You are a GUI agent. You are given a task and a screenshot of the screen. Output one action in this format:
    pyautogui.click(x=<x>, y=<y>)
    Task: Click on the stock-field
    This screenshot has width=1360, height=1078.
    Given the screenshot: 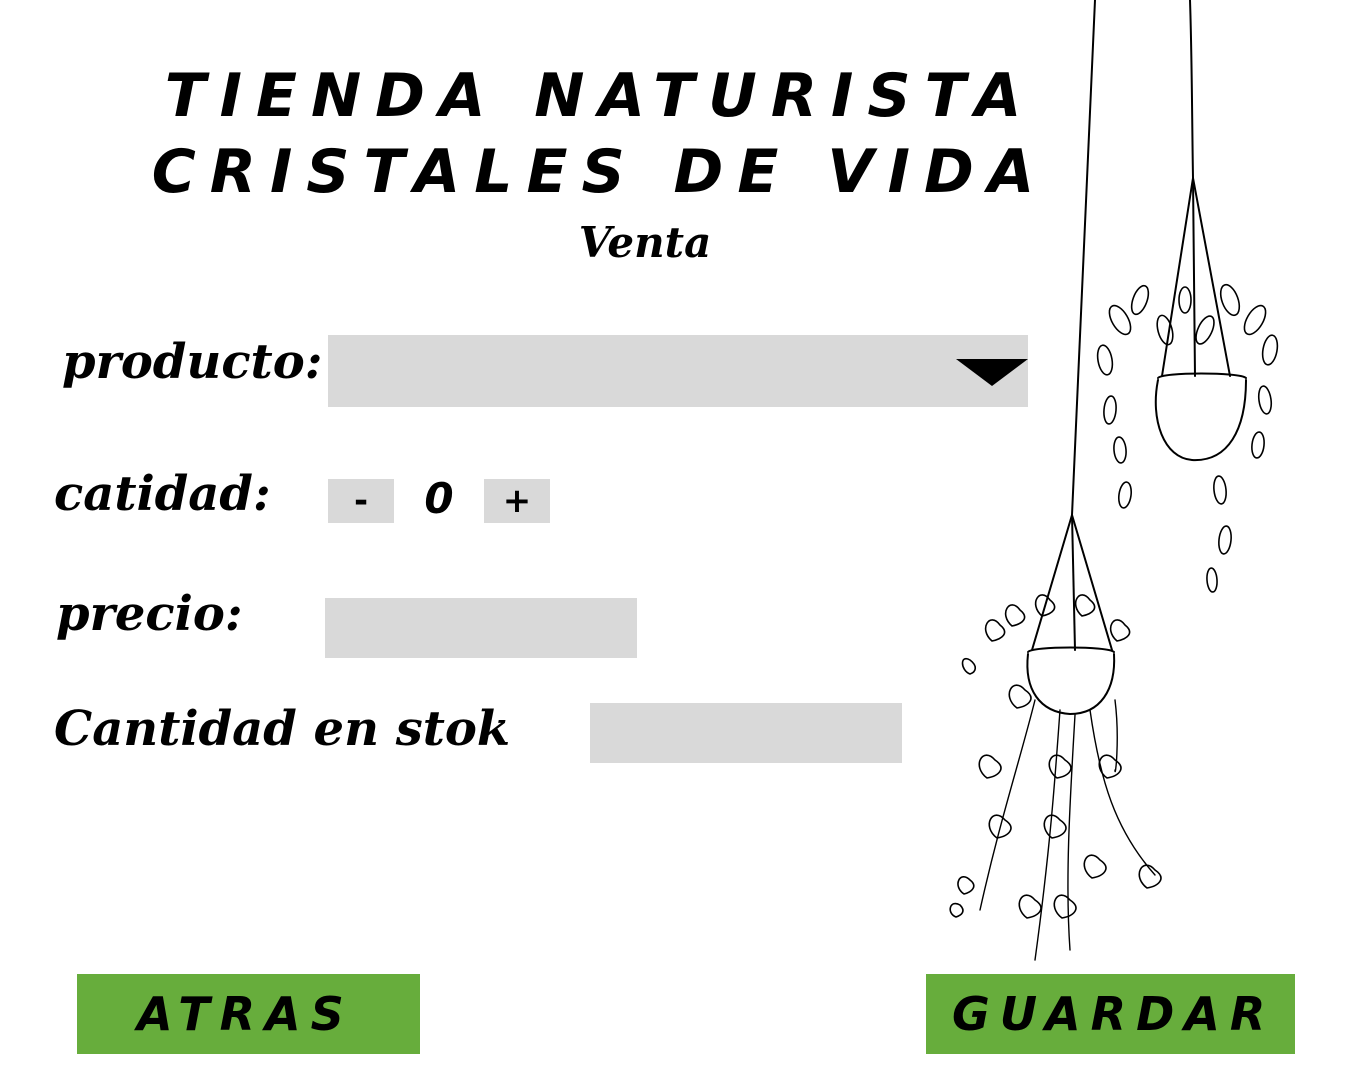 What is the action you would take?
    pyautogui.click(x=746, y=733)
    